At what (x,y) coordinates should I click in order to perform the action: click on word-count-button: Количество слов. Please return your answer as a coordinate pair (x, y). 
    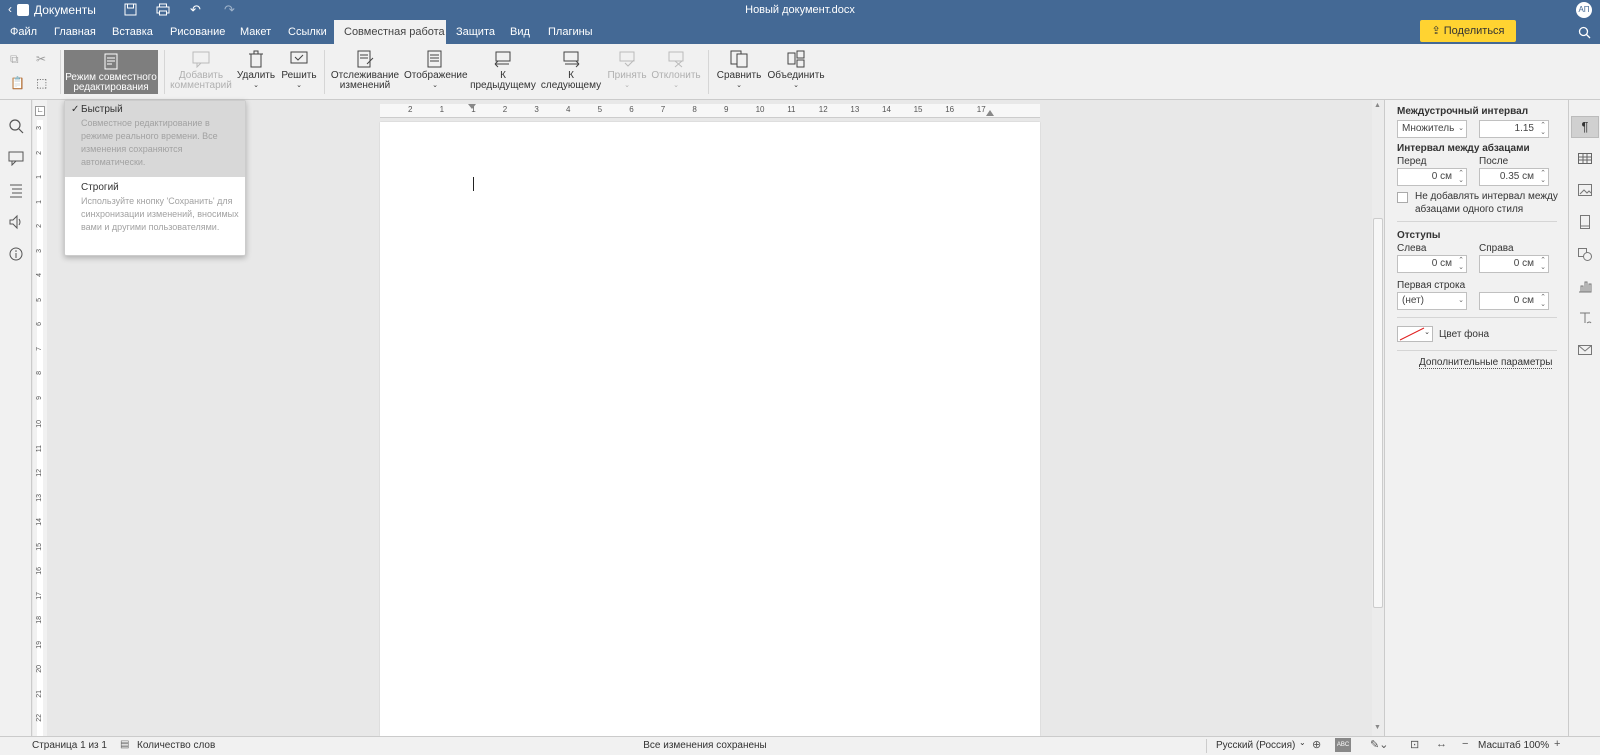
    Looking at the image, I should click on (176, 745).